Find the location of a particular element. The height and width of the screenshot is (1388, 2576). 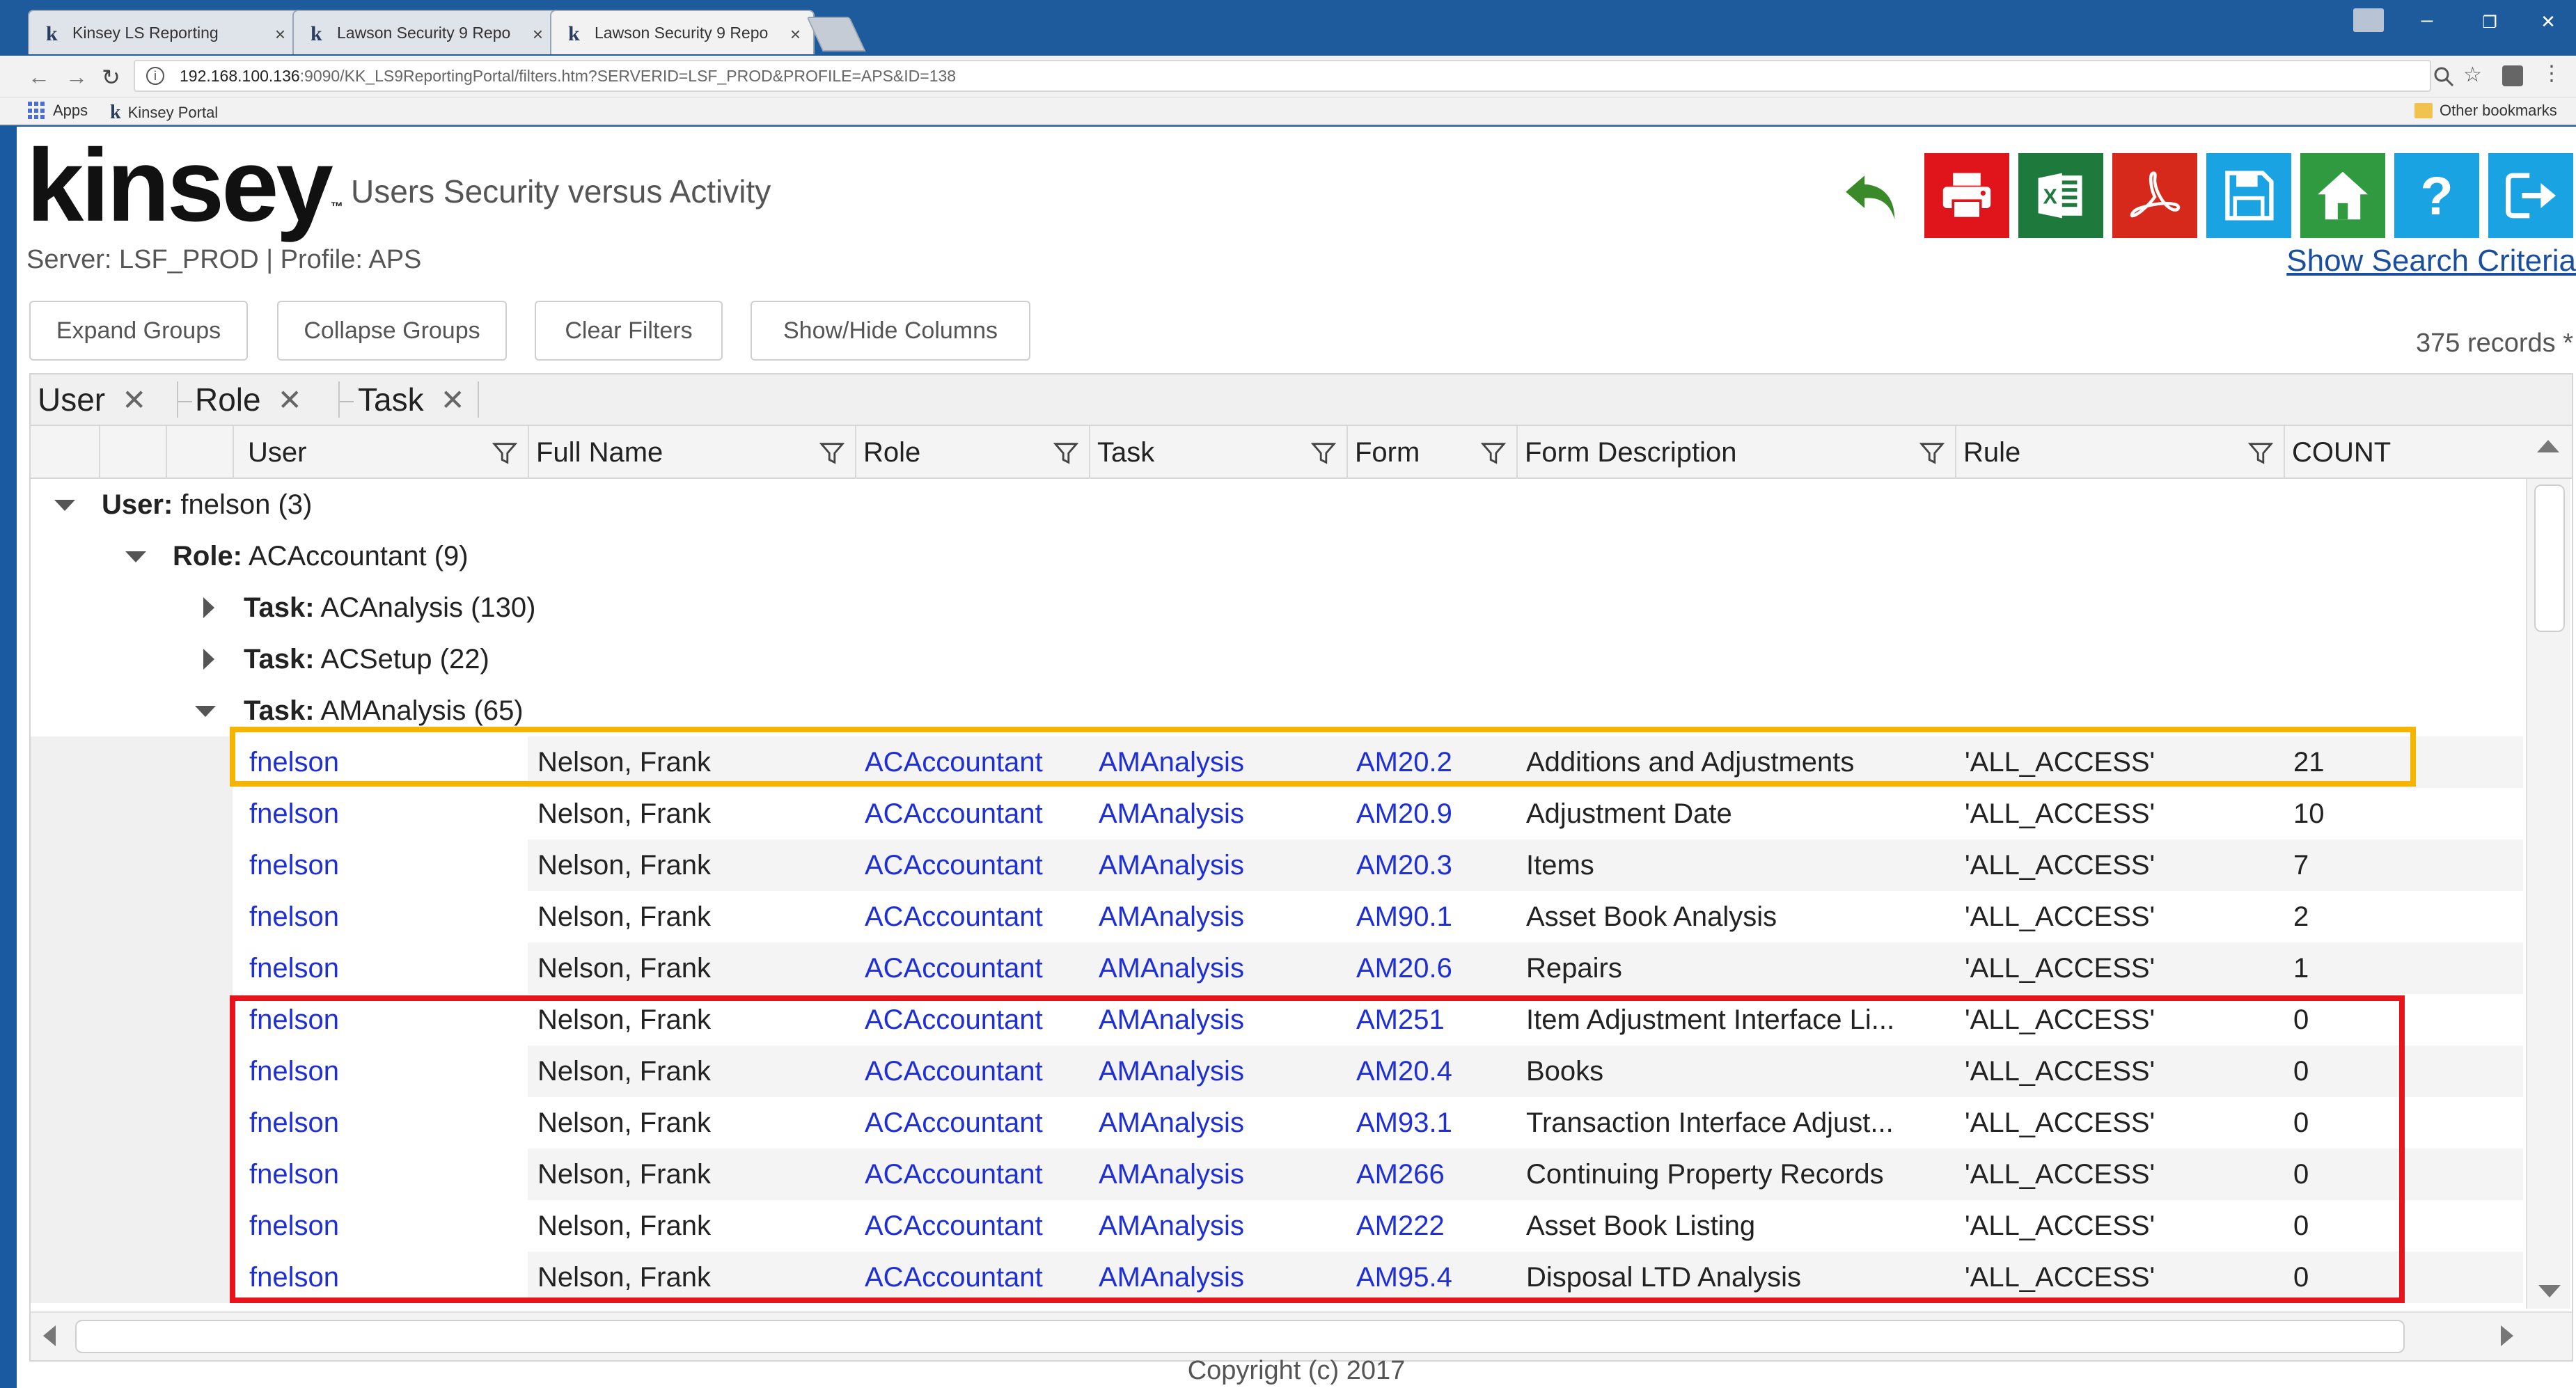

browser-tab-1: k Kinsey LS Reporting × is located at coordinates (163, 32).